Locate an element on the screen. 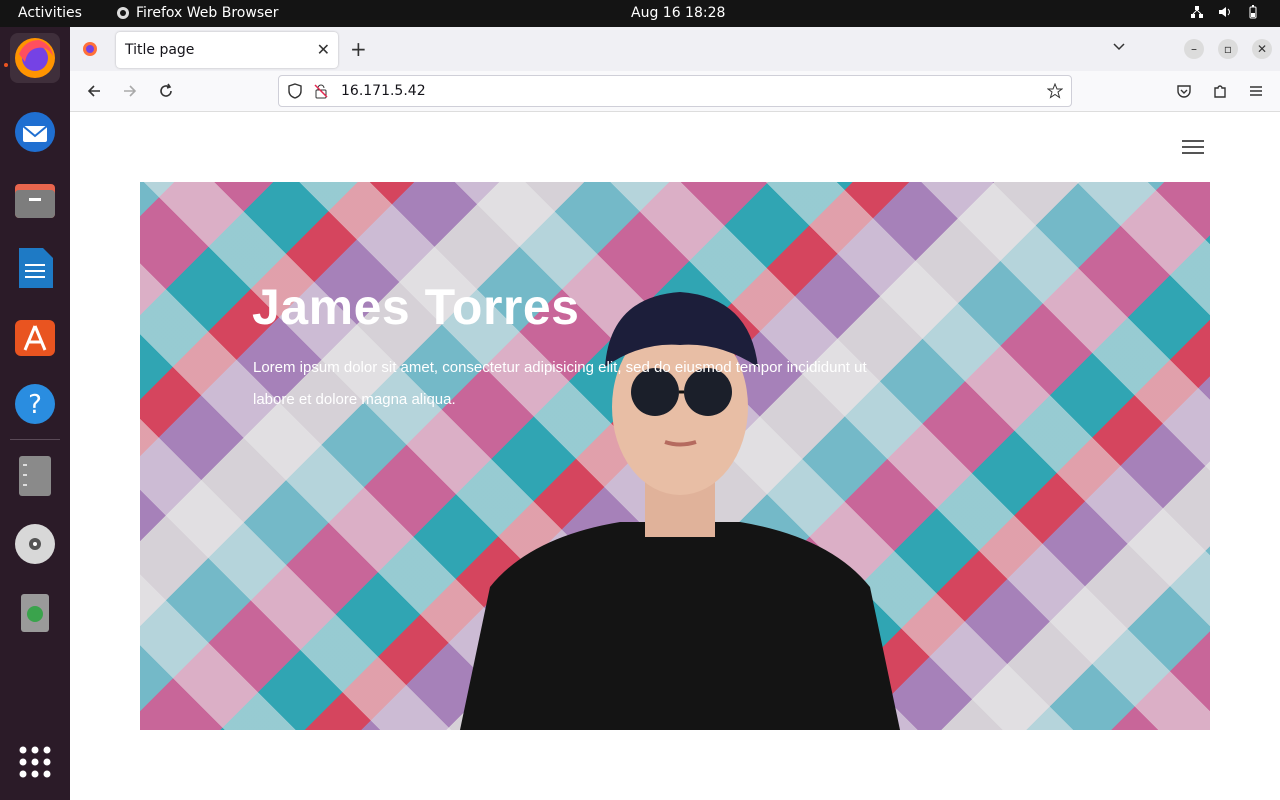  dock-help: ? is located at coordinates (35, 404).